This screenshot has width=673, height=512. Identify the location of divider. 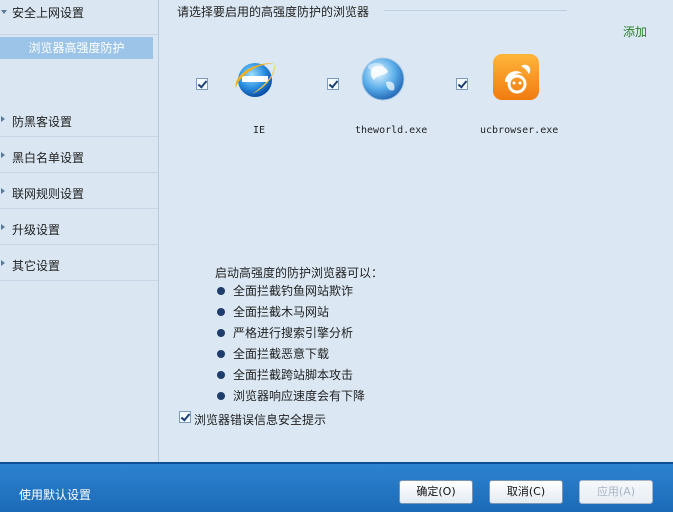
(475, 10).